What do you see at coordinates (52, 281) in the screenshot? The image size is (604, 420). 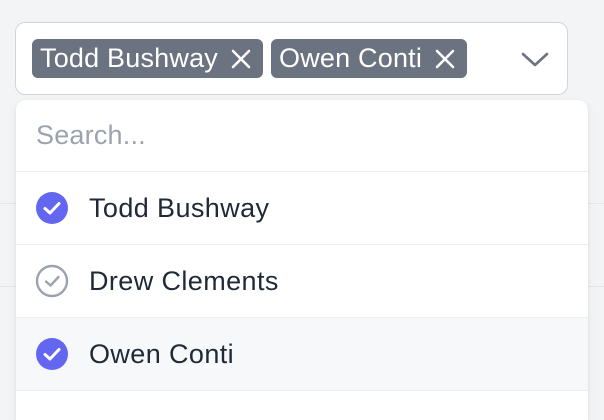 I see `check-circle-outline-icon` at bounding box center [52, 281].